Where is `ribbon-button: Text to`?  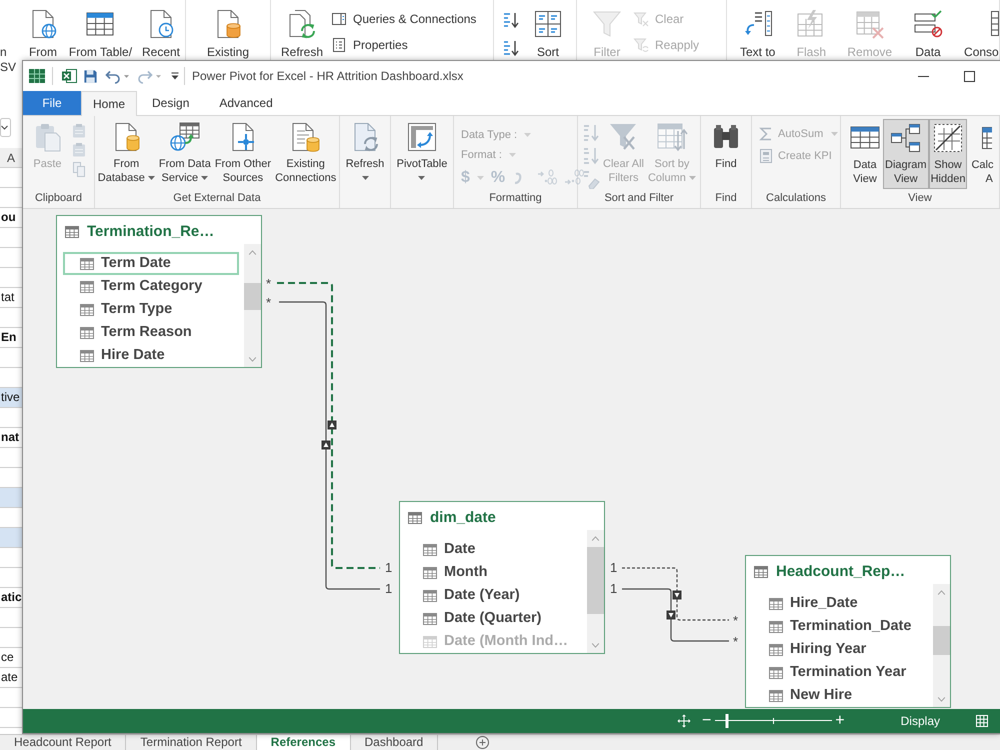 ribbon-button: Text to is located at coordinates (758, 30).